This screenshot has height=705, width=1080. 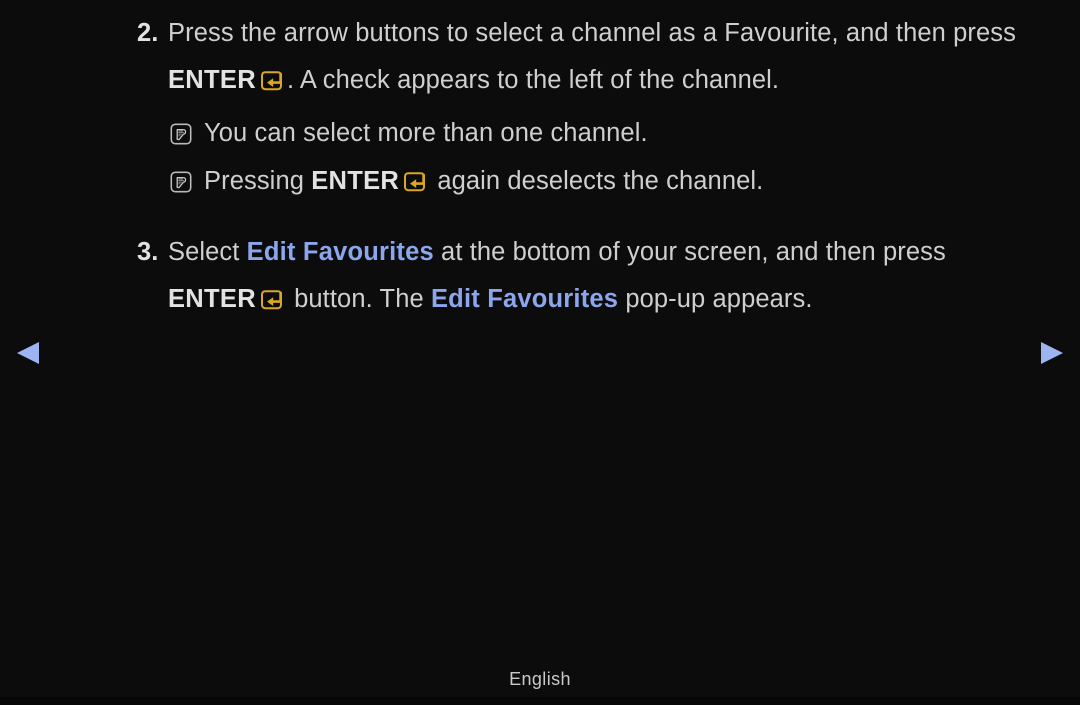 I want to click on language-label: English, so click(x=540, y=679).